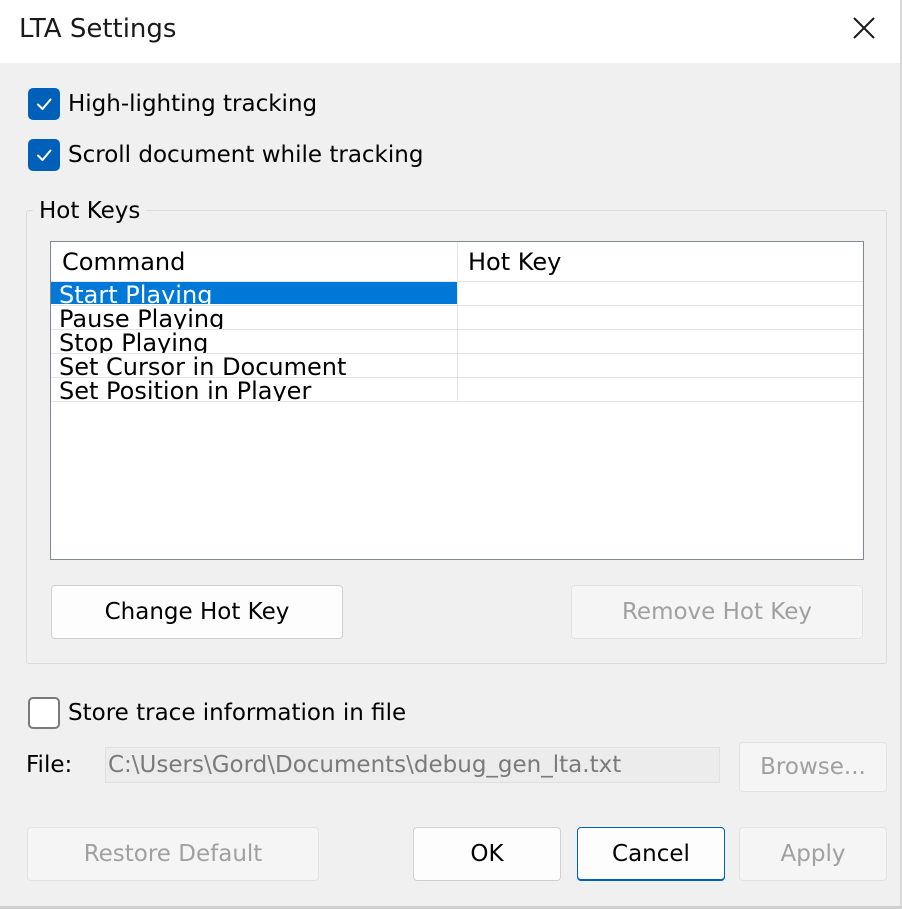  I want to click on column-header-hotkey: Hot Key, so click(514, 261).